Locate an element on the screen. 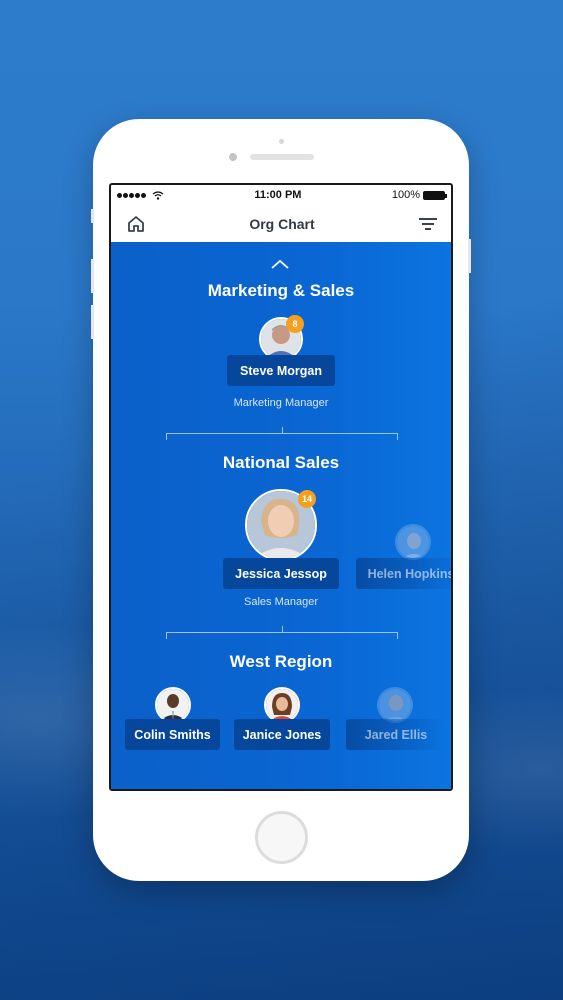  avatar-colin-smiths is located at coordinates (173, 705).